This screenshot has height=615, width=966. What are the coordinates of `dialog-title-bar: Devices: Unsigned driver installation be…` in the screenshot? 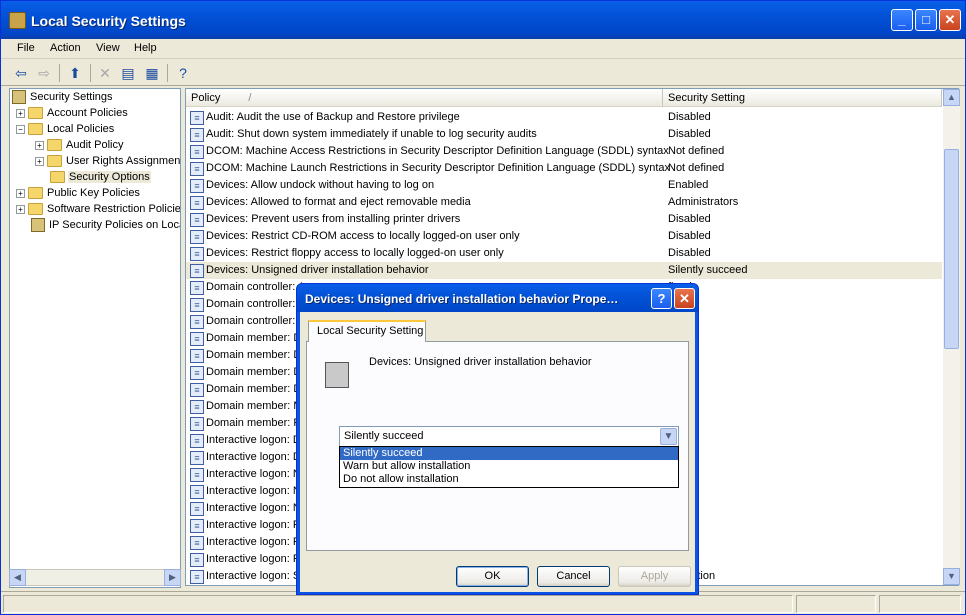 It's located at (497, 298).